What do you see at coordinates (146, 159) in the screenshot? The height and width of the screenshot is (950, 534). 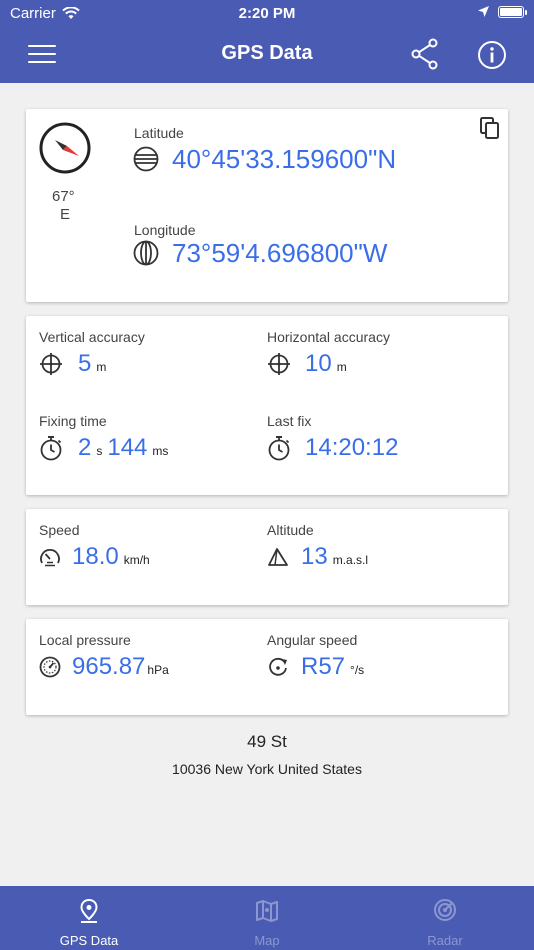 I see `latitude-globe-icon` at bounding box center [146, 159].